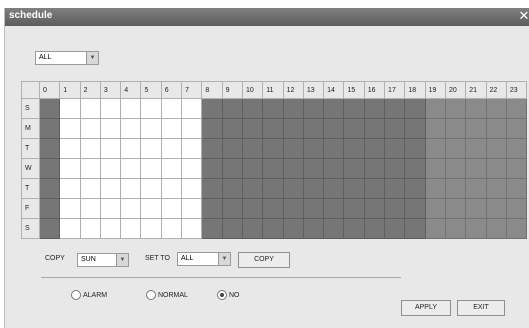 The height and width of the screenshot is (328, 529). What do you see at coordinates (103, 260) in the screenshot?
I see `copy-source-select: SUN ▼` at bounding box center [103, 260].